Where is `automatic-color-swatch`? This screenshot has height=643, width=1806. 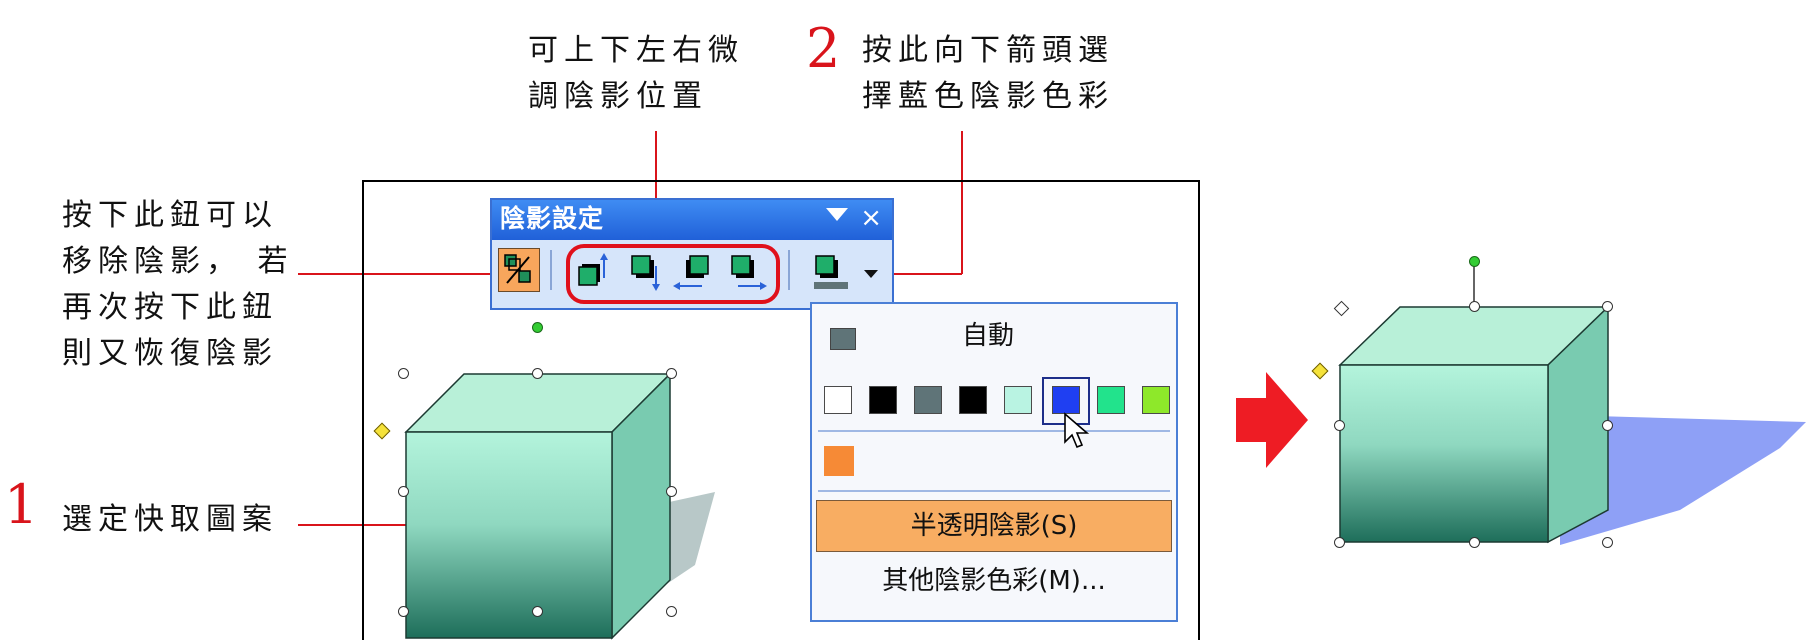 automatic-color-swatch is located at coordinates (843, 339).